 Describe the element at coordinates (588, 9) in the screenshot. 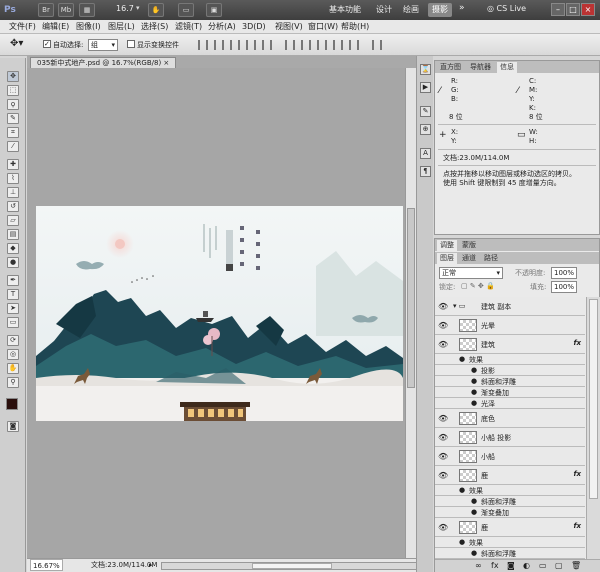

I see `close-button: ×` at that location.